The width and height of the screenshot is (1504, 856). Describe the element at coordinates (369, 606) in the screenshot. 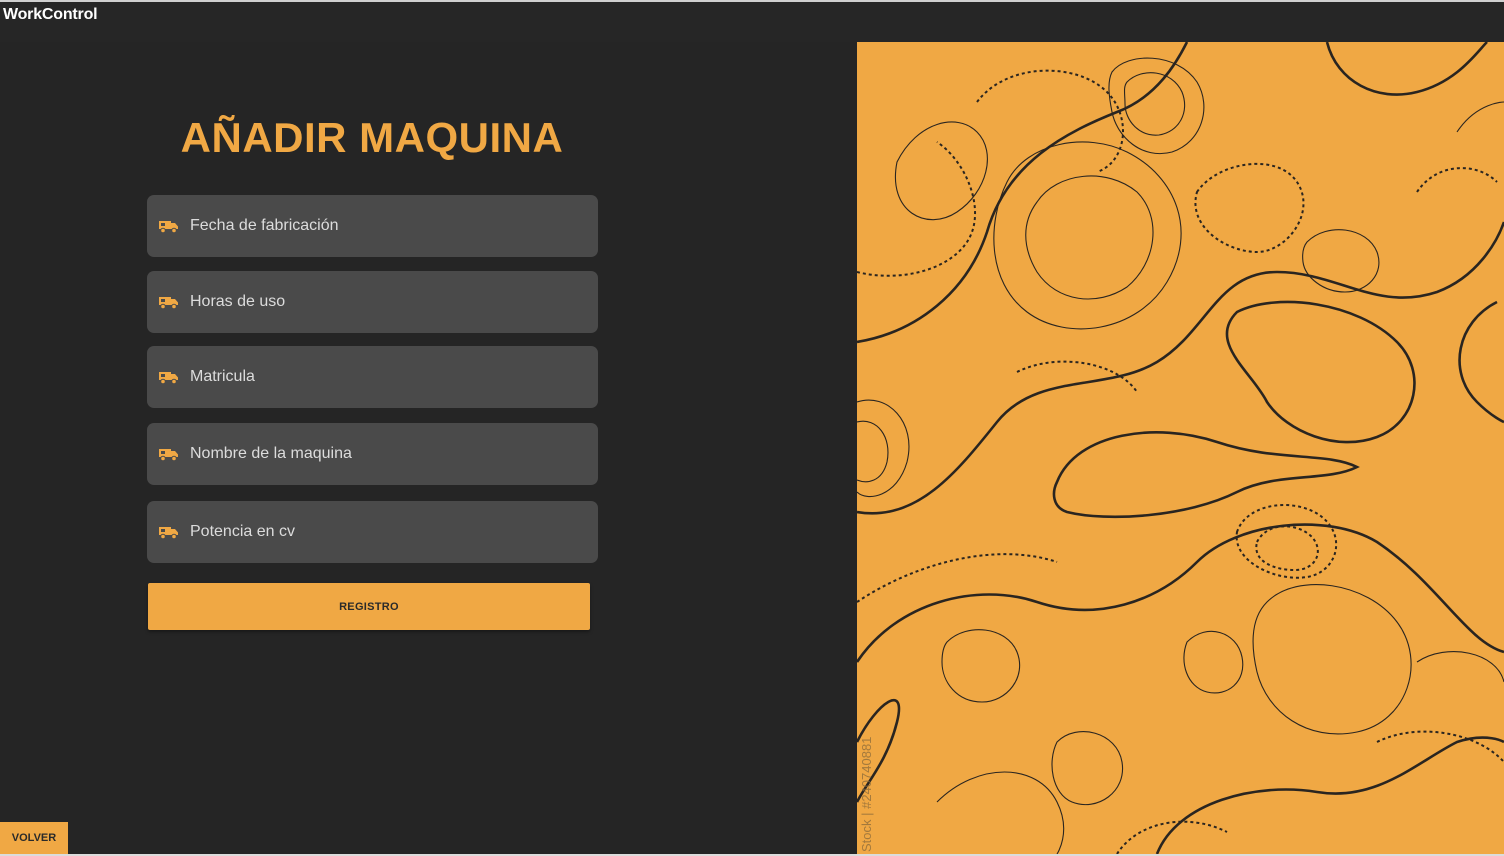

I see `register-button: REGISTRO` at that location.